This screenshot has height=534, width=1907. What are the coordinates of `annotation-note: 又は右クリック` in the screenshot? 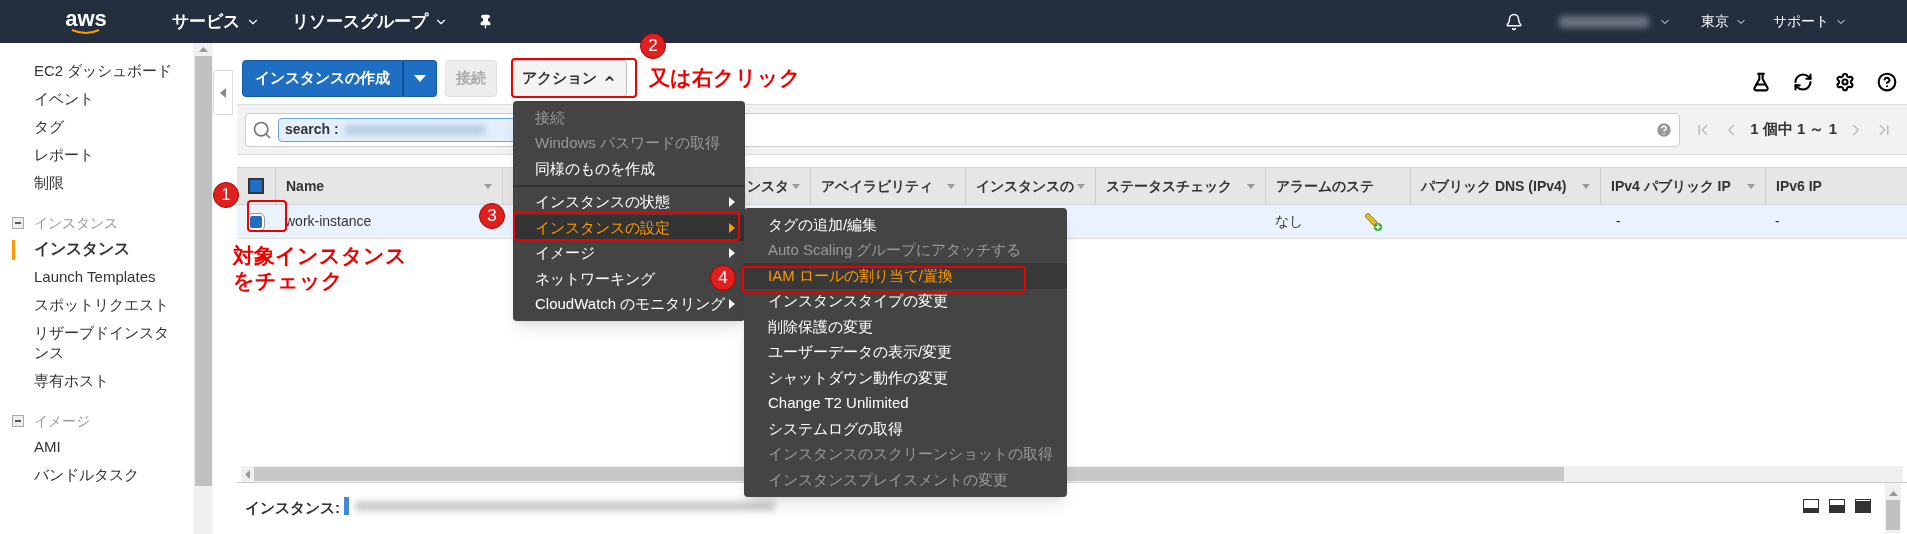 It's located at (725, 78).